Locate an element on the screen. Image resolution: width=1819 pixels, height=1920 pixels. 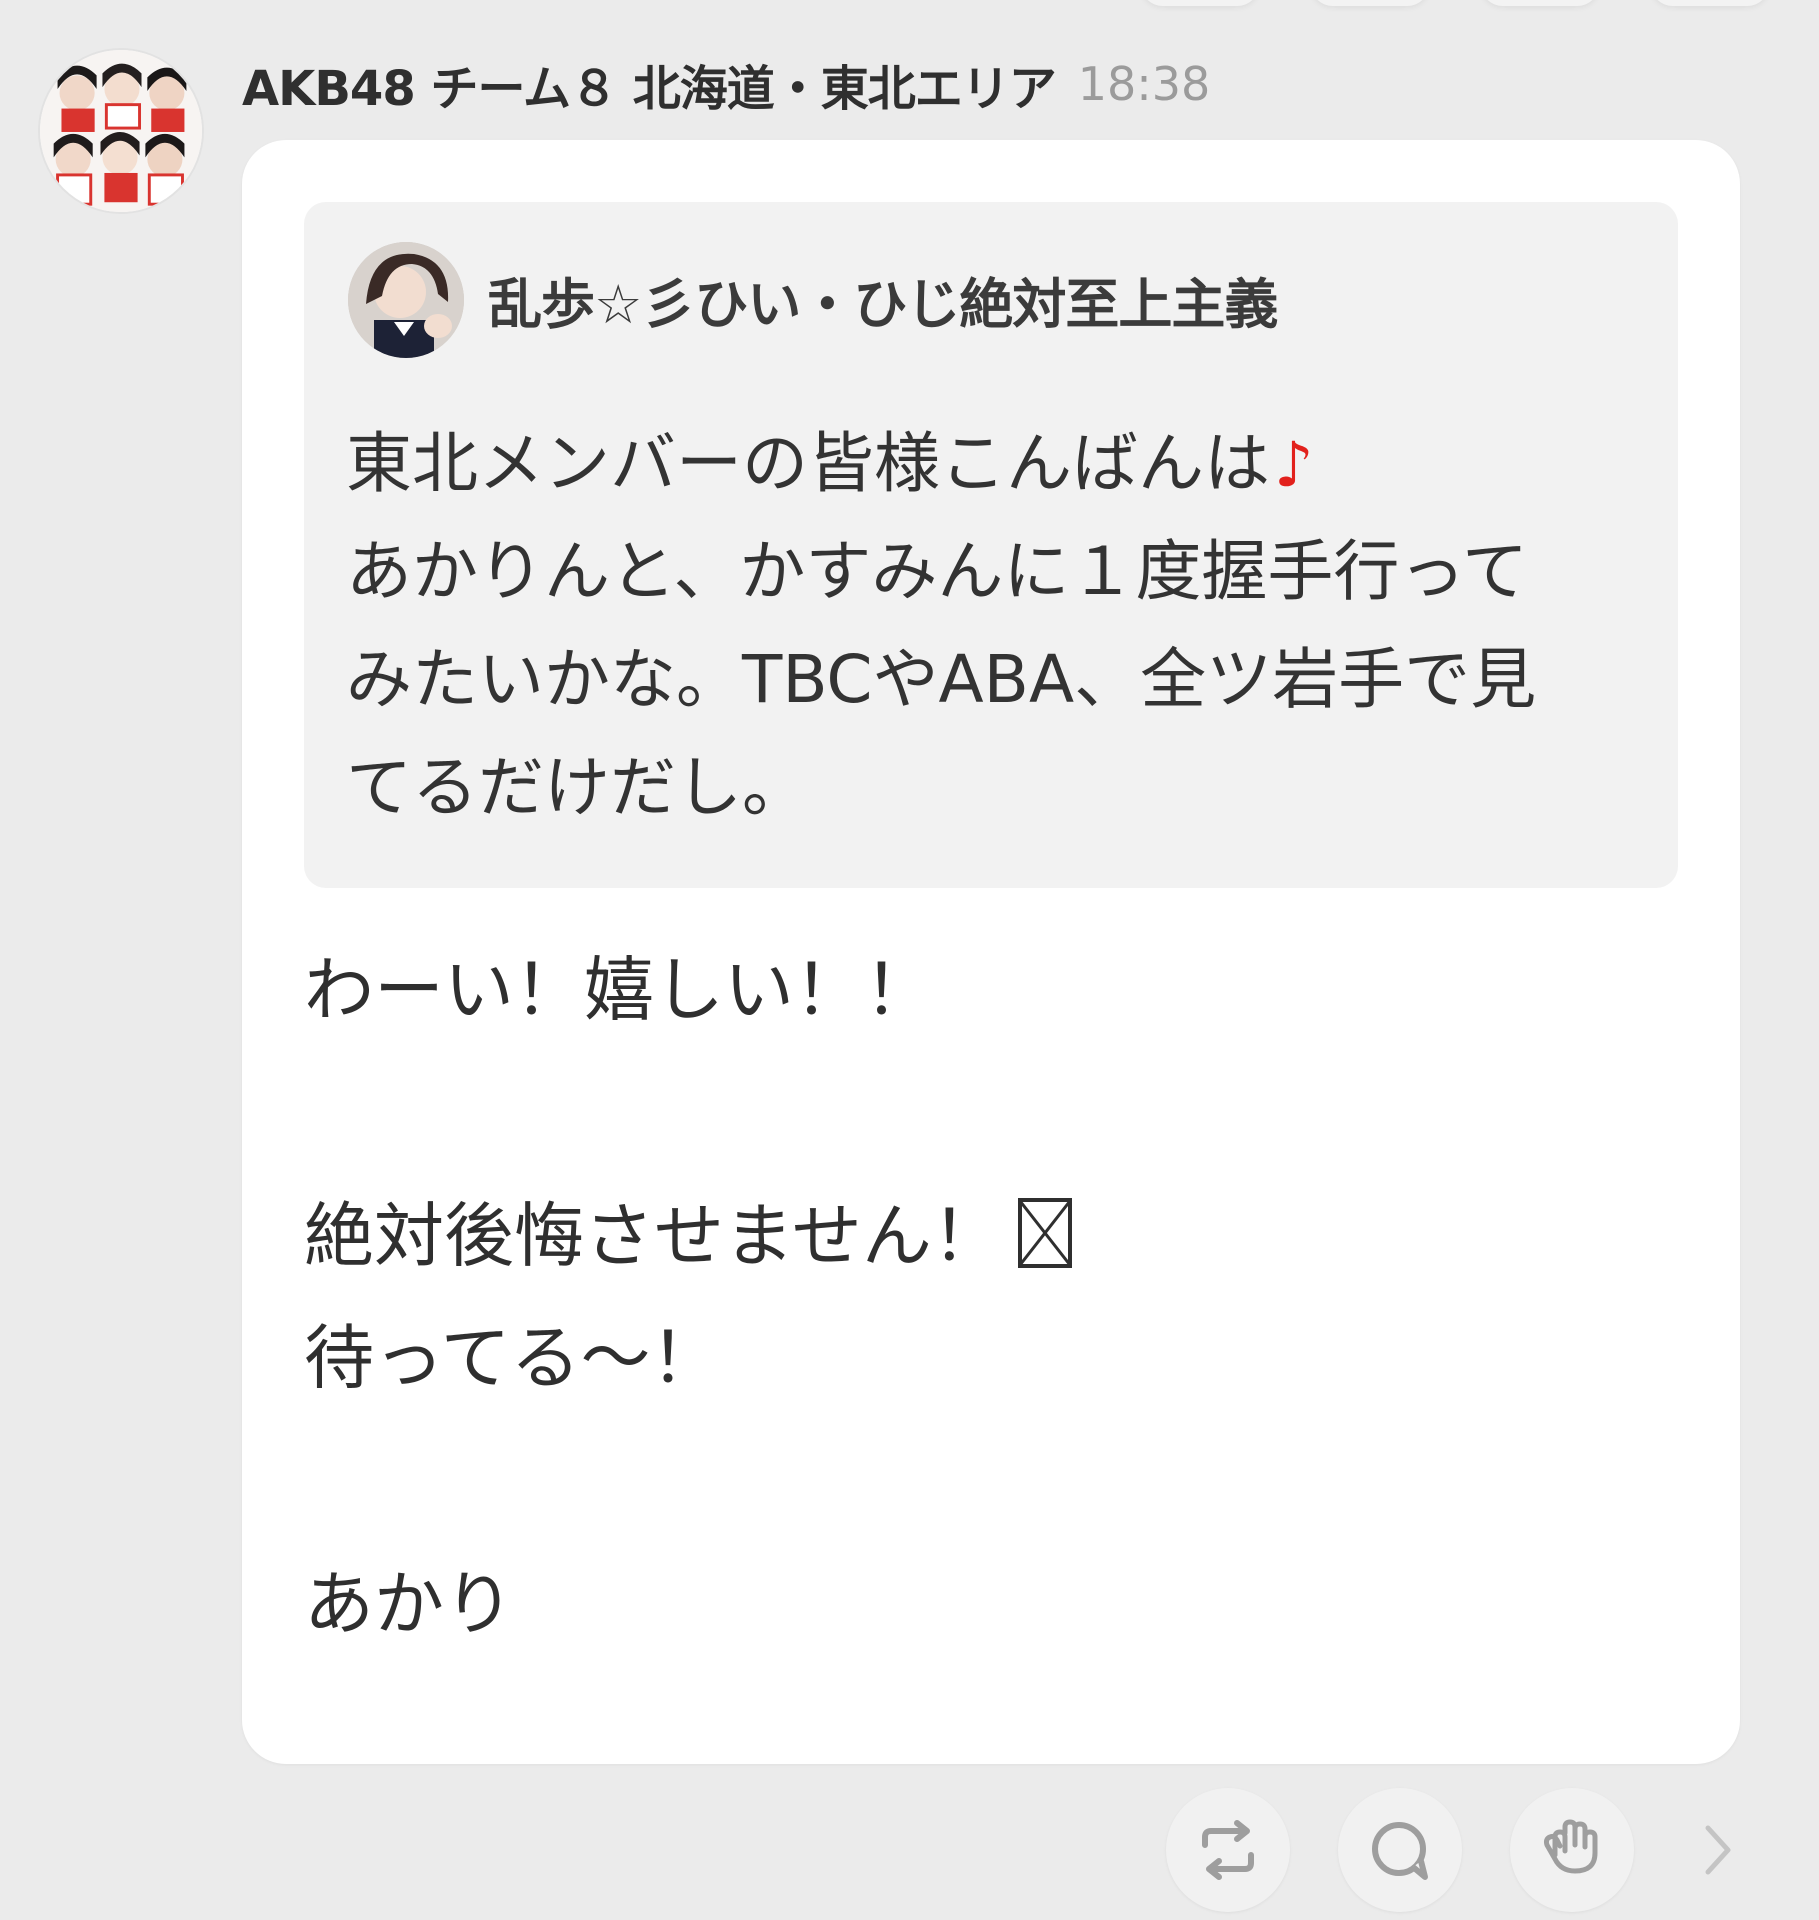
repost-icon is located at coordinates (1228, 1850).